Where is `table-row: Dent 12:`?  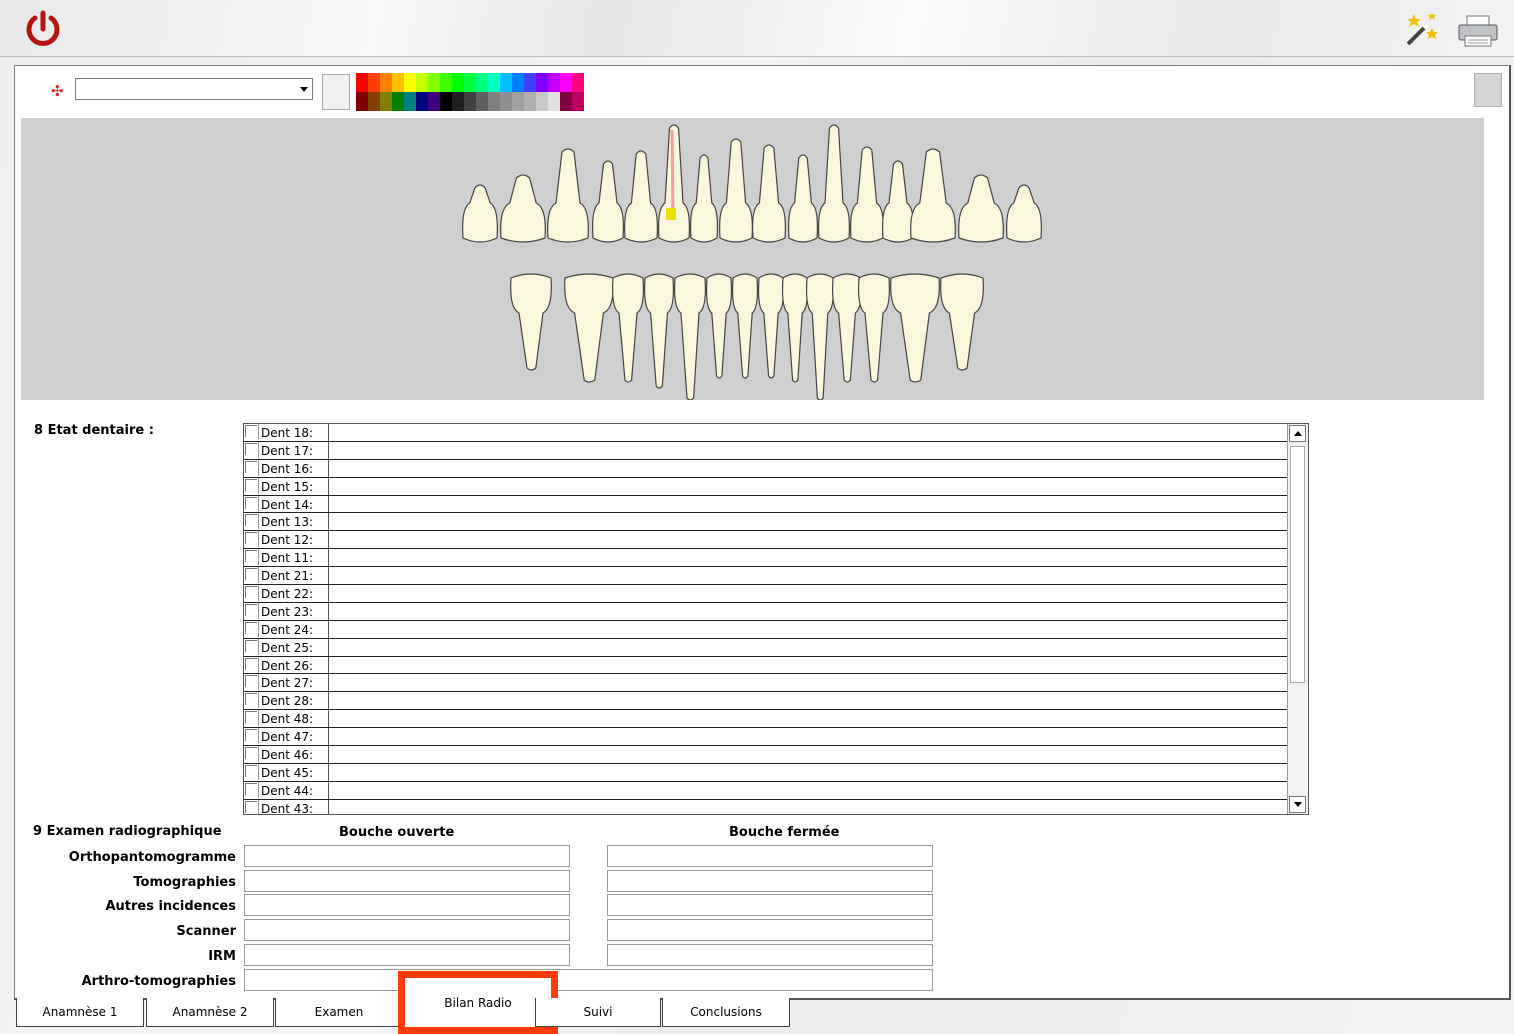 table-row: Dent 12: is located at coordinates (765, 540).